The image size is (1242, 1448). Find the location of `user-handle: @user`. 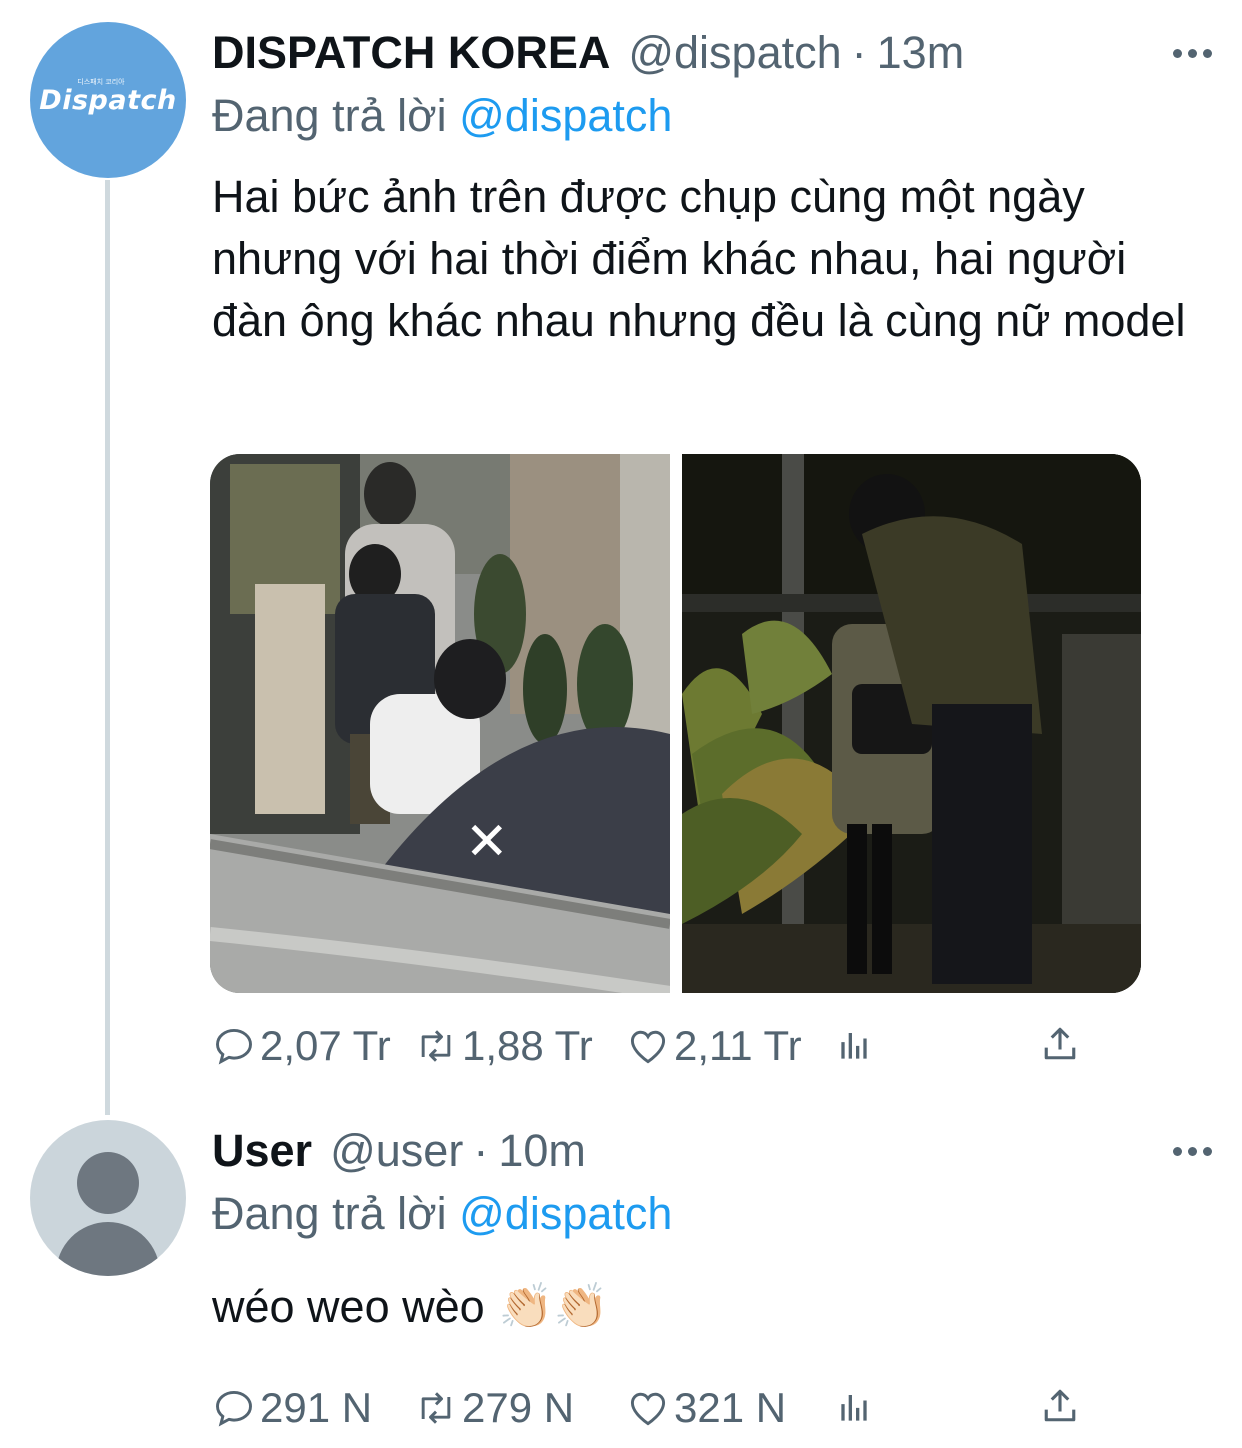

user-handle: @user is located at coordinates (396, 1151).